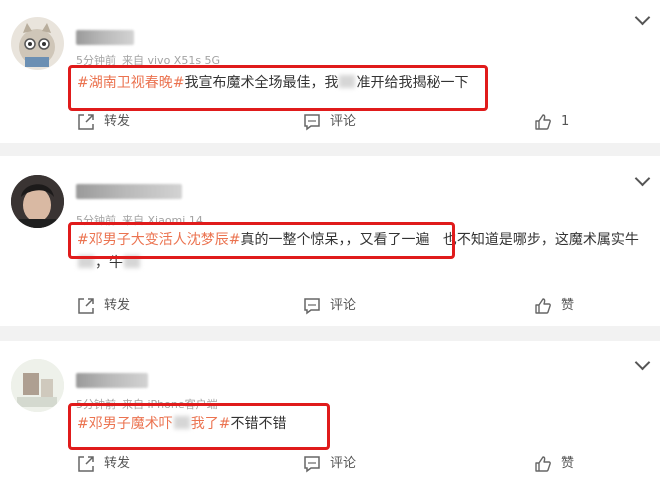  I want to click on action-bar: 转发 评论 1, so click(330, 122).